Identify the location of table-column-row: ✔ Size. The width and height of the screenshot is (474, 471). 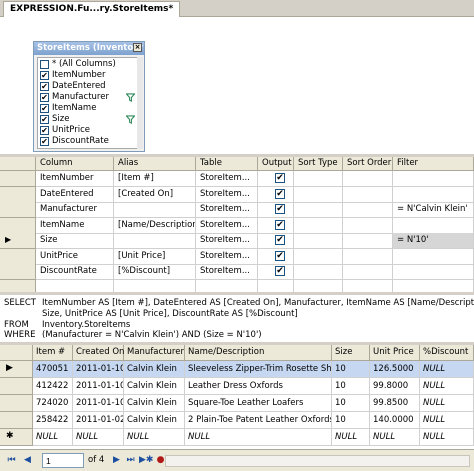
(87, 119).